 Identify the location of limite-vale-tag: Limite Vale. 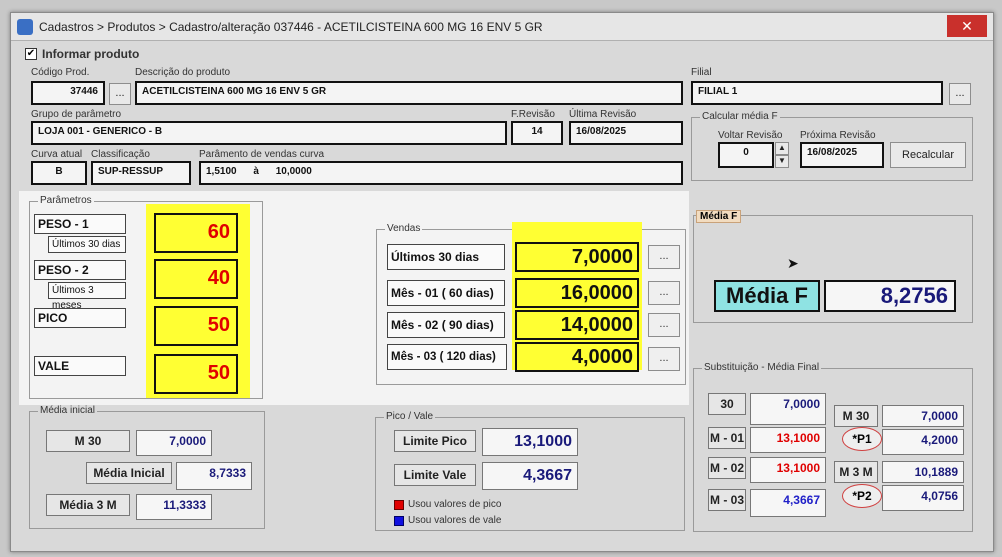
(435, 475).